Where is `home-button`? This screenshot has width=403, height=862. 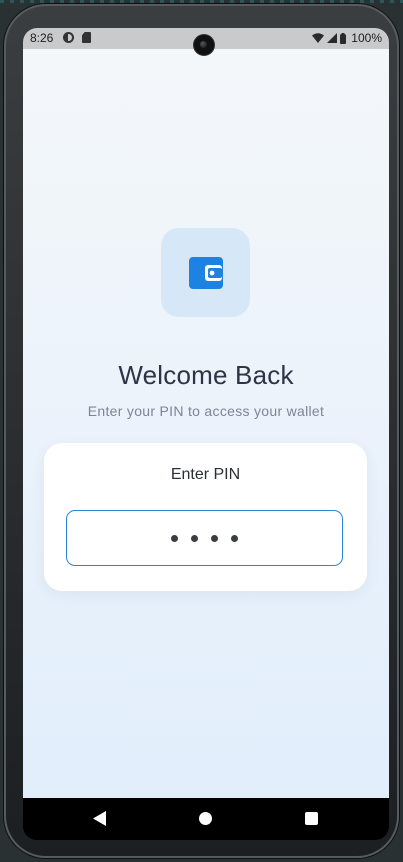 home-button is located at coordinates (205, 818).